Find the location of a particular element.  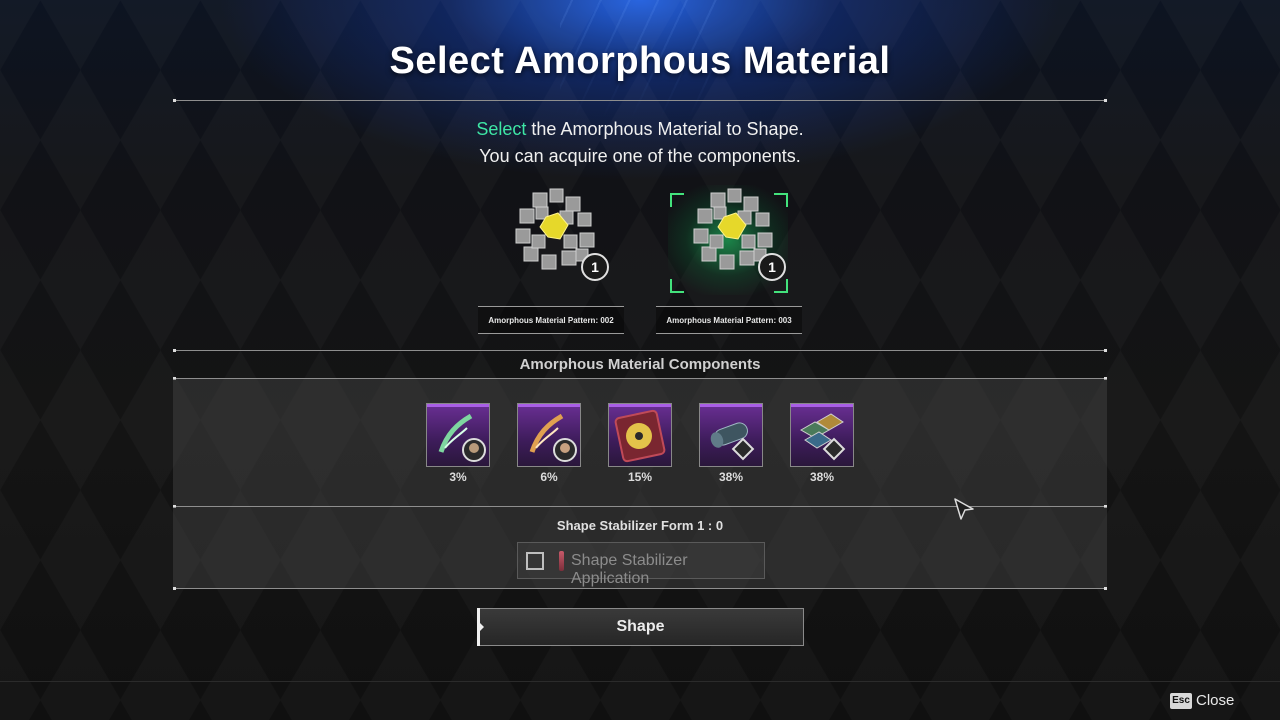

divider-components-top is located at coordinates (640, 350).